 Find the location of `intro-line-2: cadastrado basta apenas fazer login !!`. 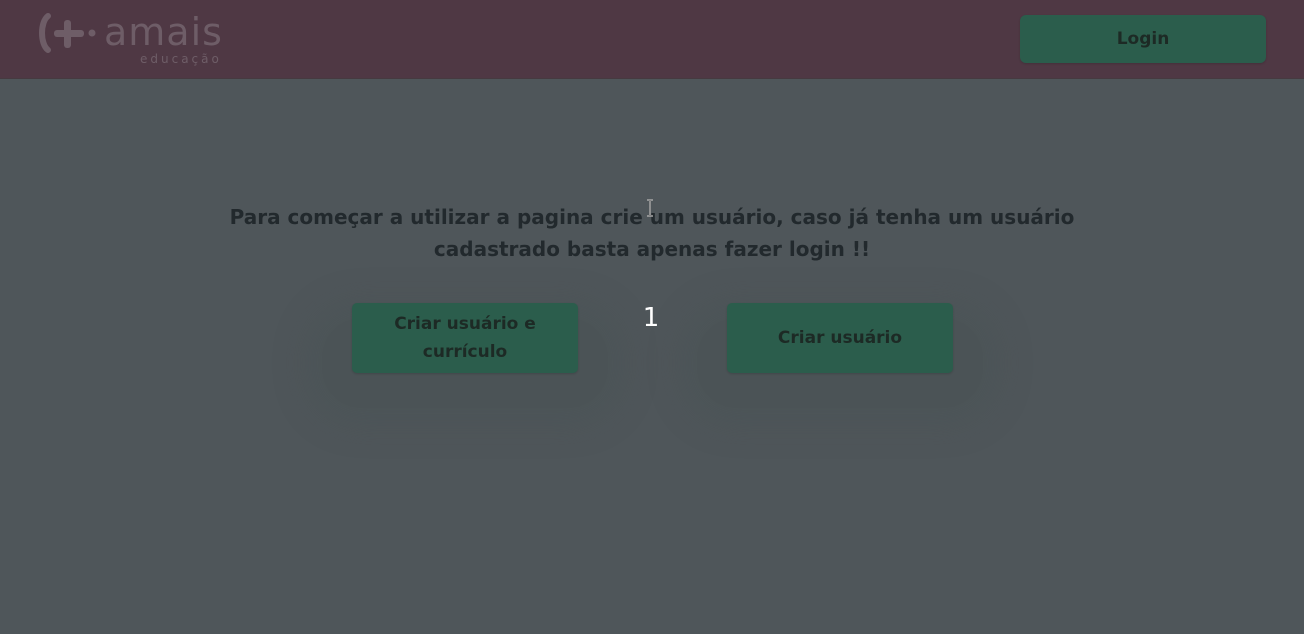

intro-line-2: cadastrado basta apenas fazer login !! is located at coordinates (652, 249).